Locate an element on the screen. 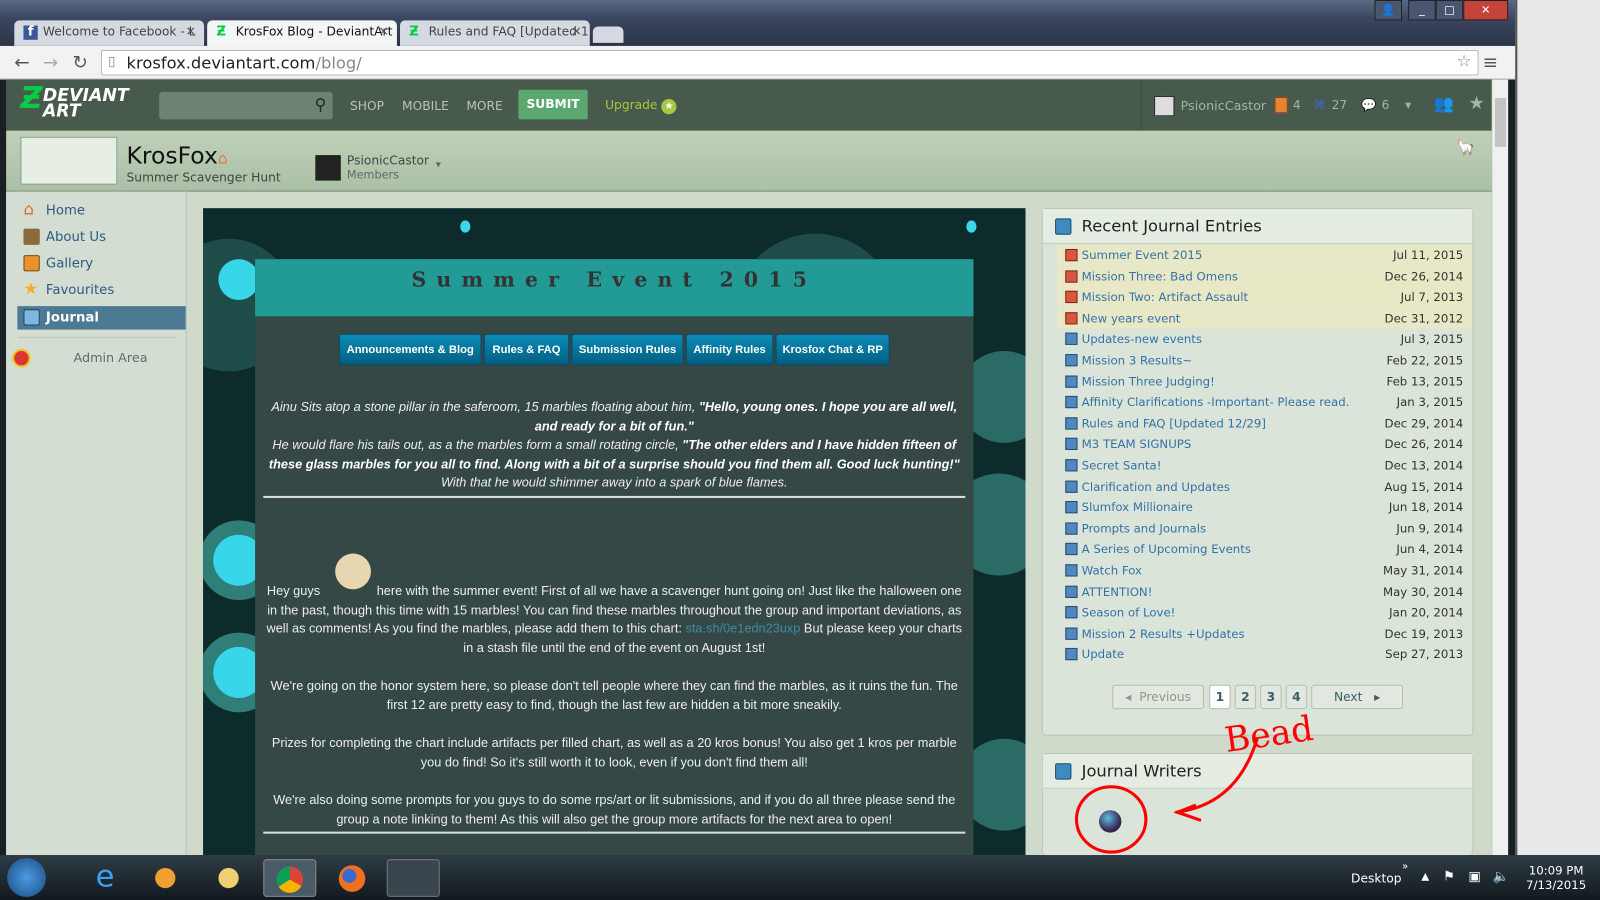  journal-entry-title: Mission Three Judging! is located at coordinates (1148, 381).